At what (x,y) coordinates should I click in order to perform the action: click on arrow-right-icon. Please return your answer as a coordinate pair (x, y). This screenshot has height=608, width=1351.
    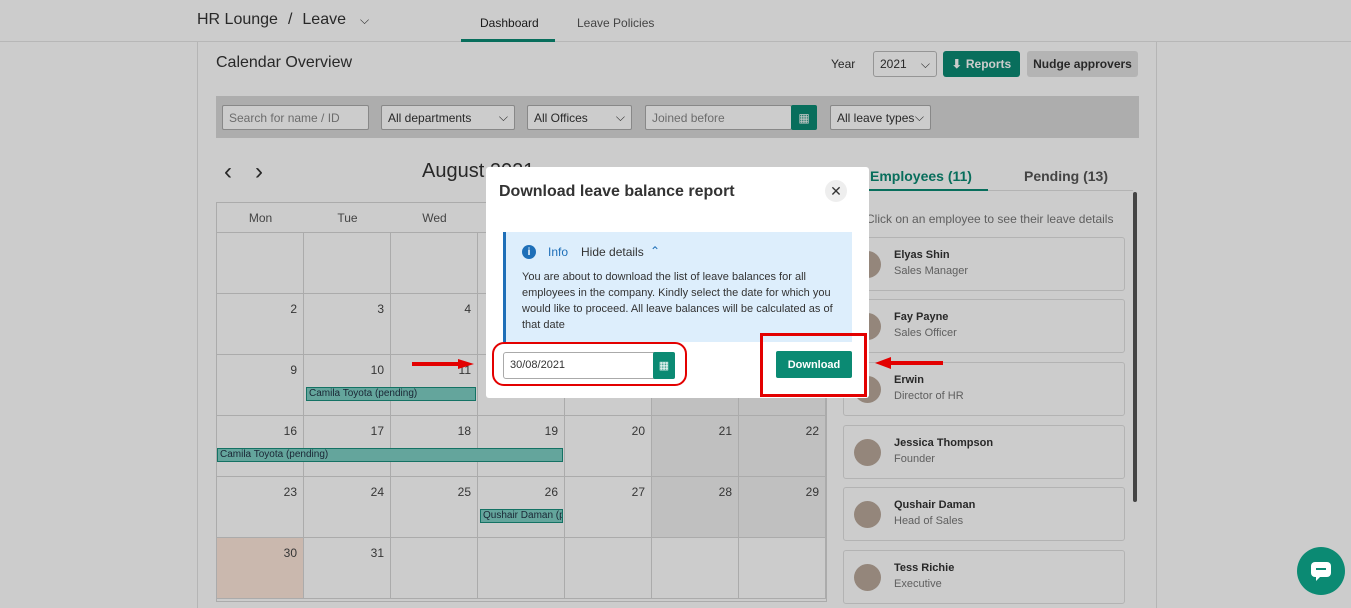
    Looking at the image, I should click on (443, 364).